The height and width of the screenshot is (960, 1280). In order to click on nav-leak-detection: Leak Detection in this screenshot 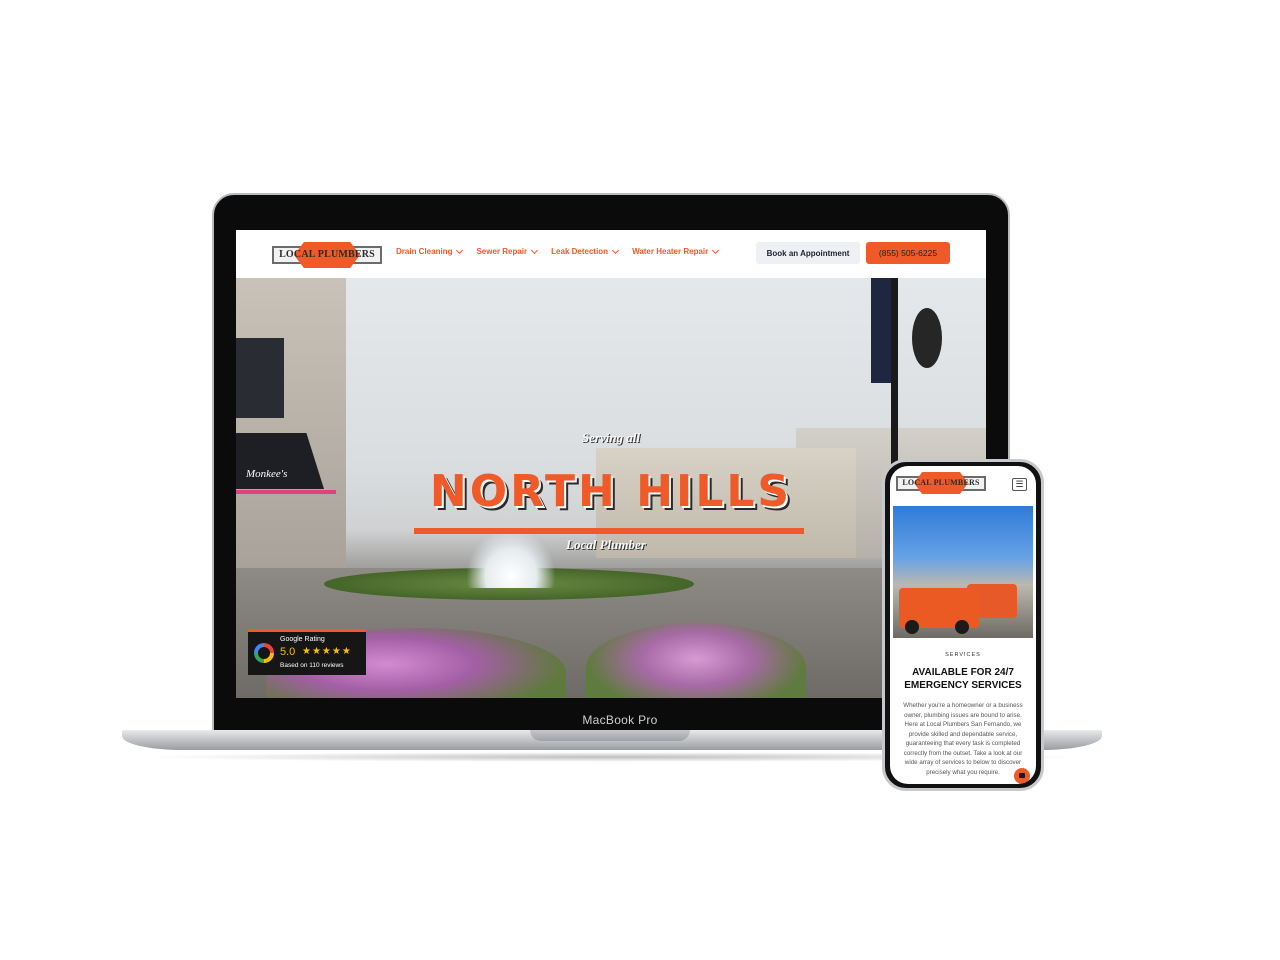, I will do `click(585, 251)`.